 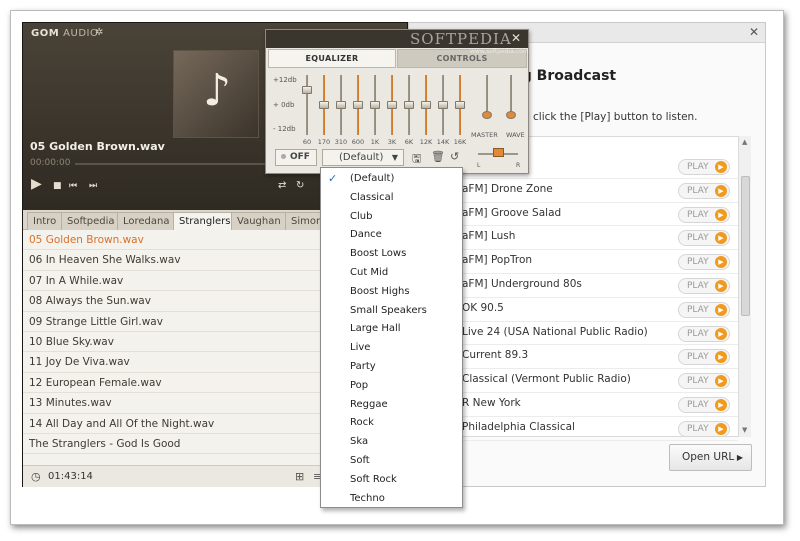 I want to click on app-logo: GOM AUDIO, so click(x=64, y=33).